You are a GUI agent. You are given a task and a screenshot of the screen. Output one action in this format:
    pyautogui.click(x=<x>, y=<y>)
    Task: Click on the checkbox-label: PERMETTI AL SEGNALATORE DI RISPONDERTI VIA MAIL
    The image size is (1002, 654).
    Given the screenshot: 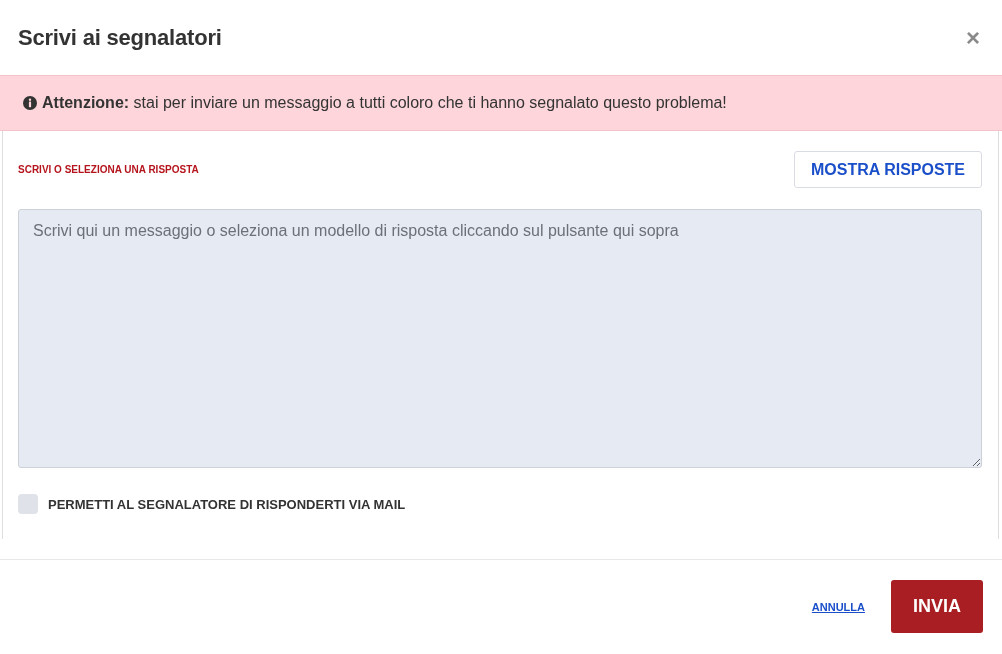 What is the action you would take?
    pyautogui.click(x=227, y=504)
    